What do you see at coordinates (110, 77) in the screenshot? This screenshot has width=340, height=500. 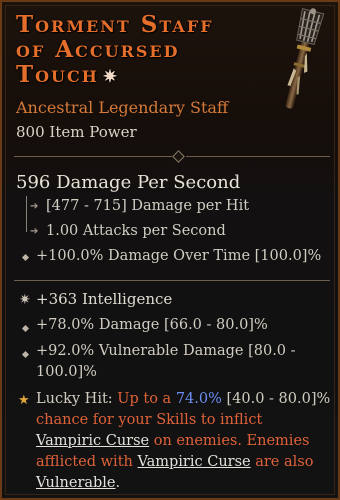 I see `legendary-aspect-star-icon: ✷` at bounding box center [110, 77].